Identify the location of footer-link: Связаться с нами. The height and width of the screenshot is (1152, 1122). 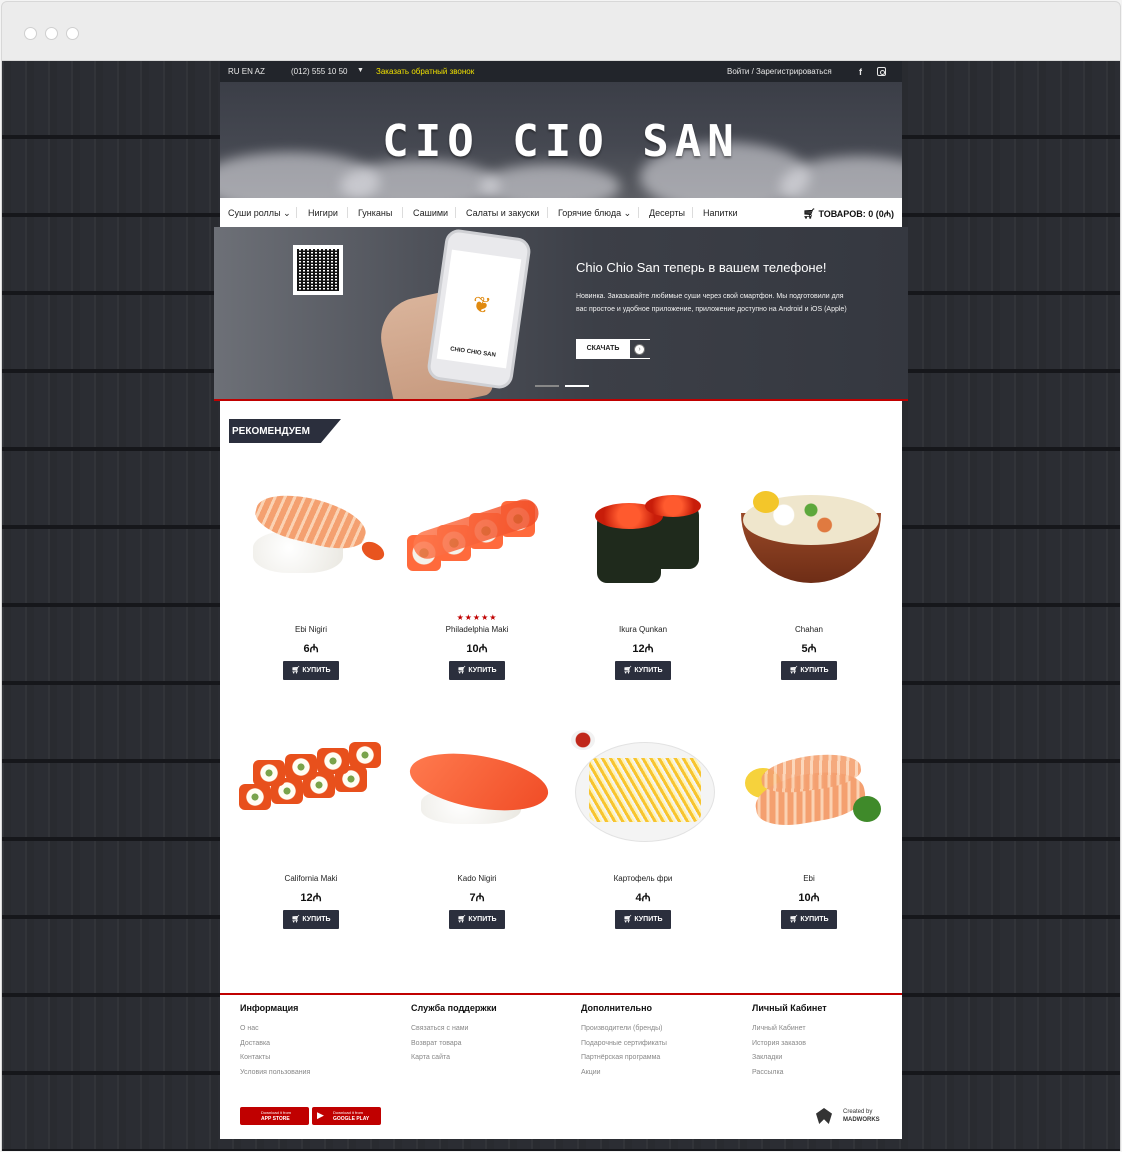
(491, 1029).